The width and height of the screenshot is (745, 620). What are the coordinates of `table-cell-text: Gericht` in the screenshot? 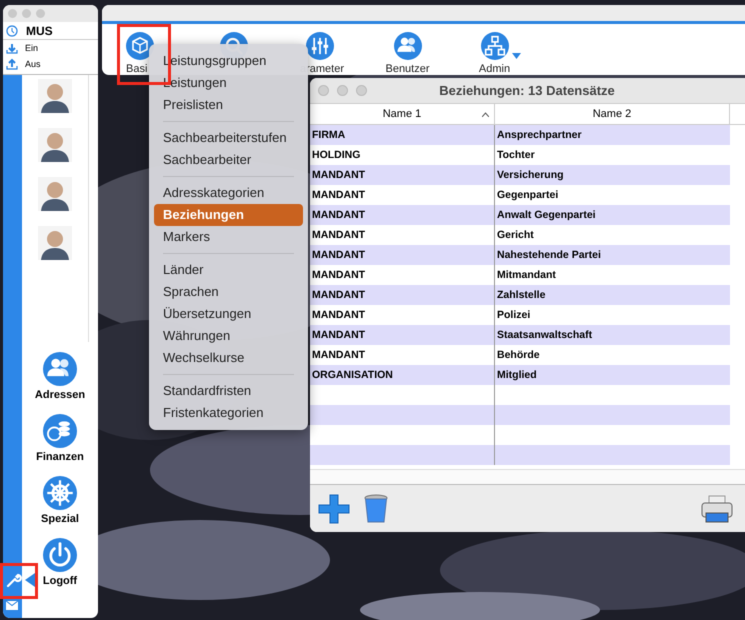 It's located at (515, 235).